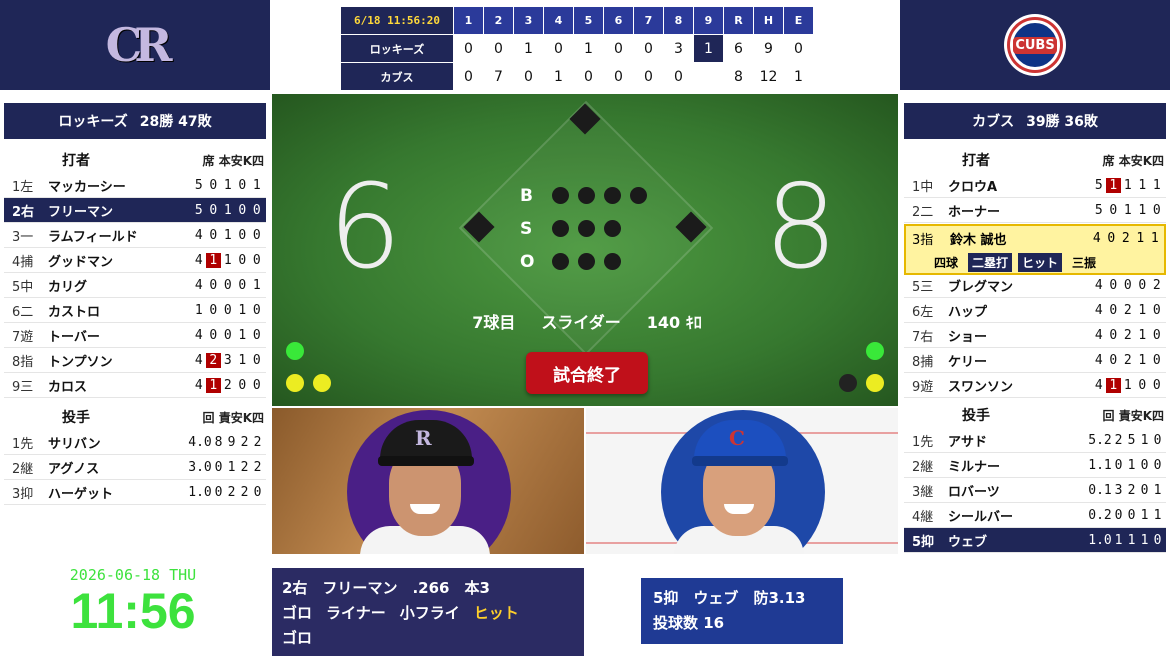 The image size is (1170, 658). I want to click on pitcher-row: 2継 ミルナー 1.1 0 1 0 0, so click(1035, 465).